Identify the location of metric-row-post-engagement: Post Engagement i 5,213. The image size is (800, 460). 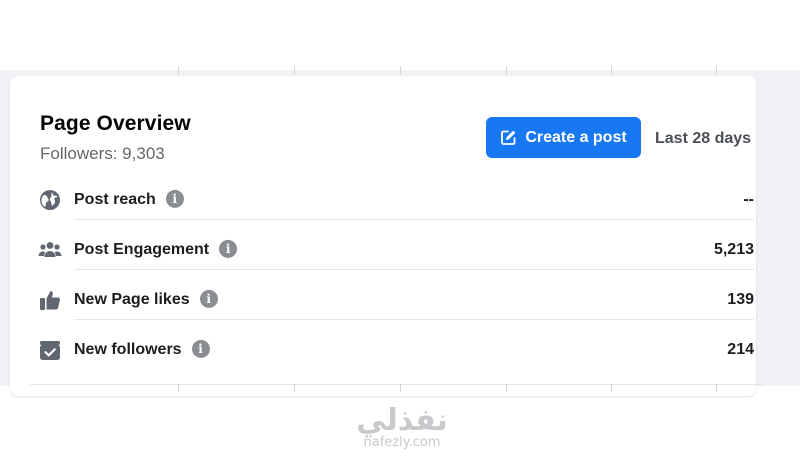
(396, 250).